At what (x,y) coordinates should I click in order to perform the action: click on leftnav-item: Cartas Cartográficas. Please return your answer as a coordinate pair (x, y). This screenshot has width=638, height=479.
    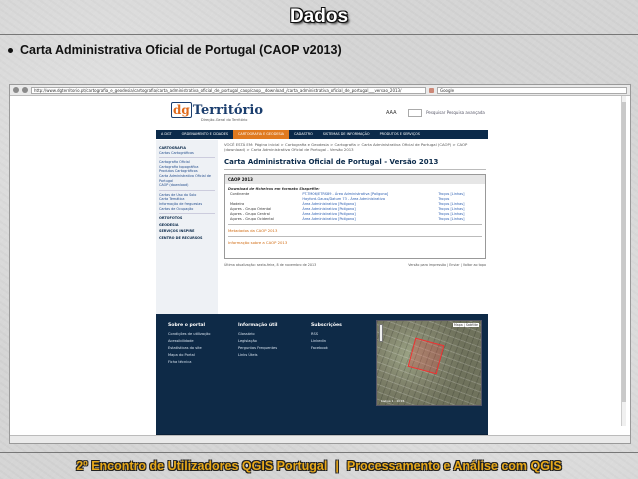
    Looking at the image, I should click on (187, 153).